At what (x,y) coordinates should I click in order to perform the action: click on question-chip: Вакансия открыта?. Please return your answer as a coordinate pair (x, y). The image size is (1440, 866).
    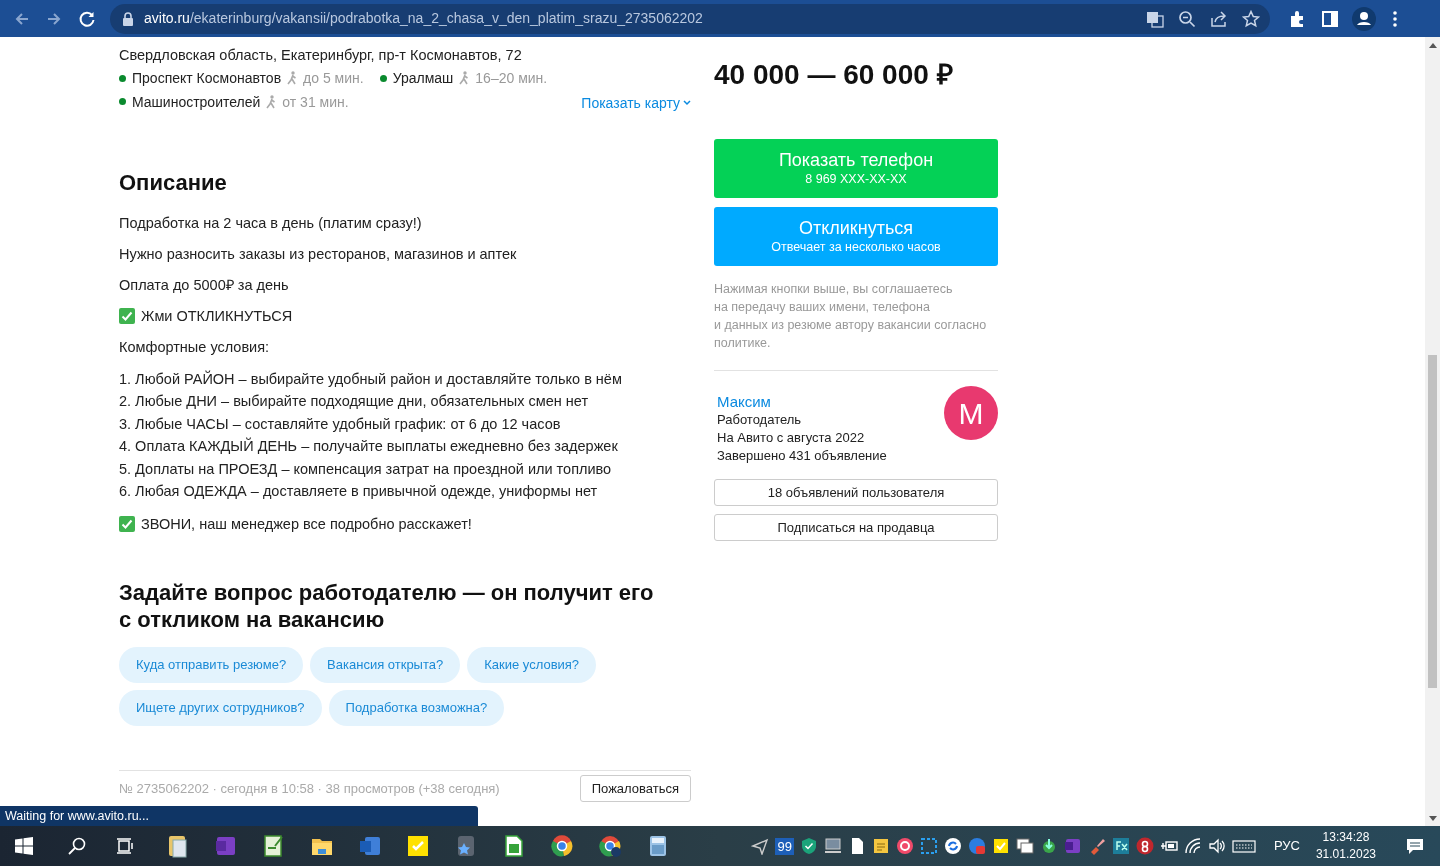
    Looking at the image, I should click on (385, 665).